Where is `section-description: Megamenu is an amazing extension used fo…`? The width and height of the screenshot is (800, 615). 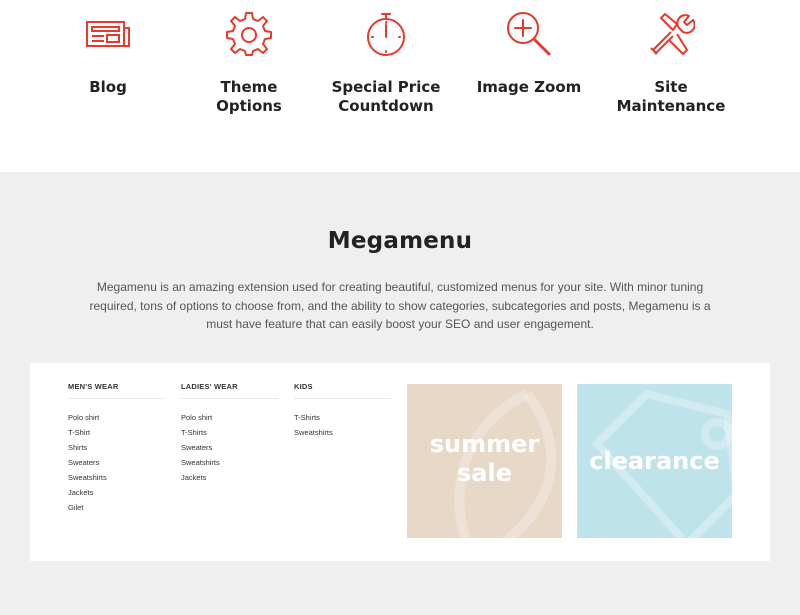
section-description: Megamenu is an amazing extension used fo… is located at coordinates (400, 305).